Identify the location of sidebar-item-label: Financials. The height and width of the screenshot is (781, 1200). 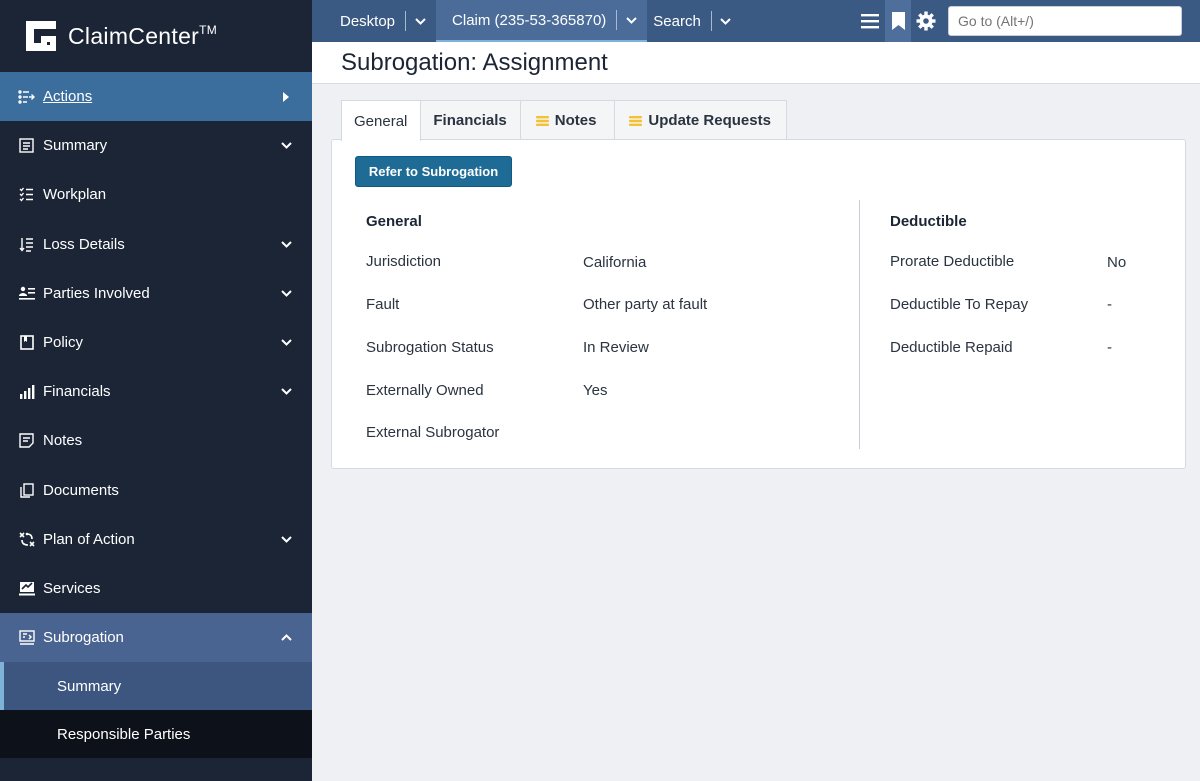
(77, 392).